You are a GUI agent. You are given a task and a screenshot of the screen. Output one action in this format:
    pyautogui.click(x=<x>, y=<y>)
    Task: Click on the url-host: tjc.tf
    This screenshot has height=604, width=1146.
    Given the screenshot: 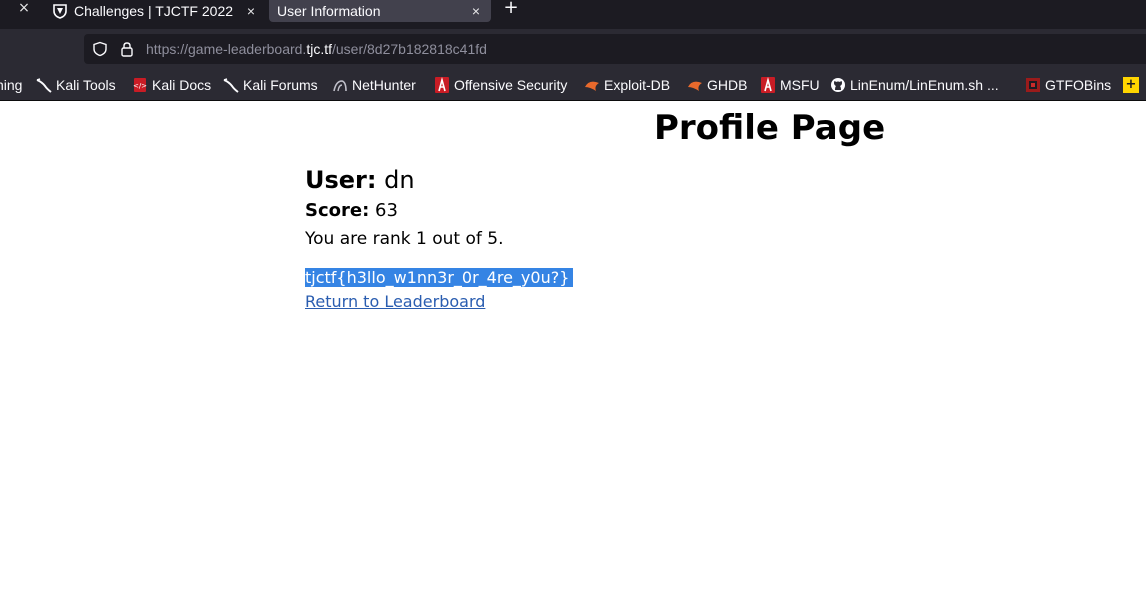 What is the action you would take?
    pyautogui.click(x=319, y=49)
    